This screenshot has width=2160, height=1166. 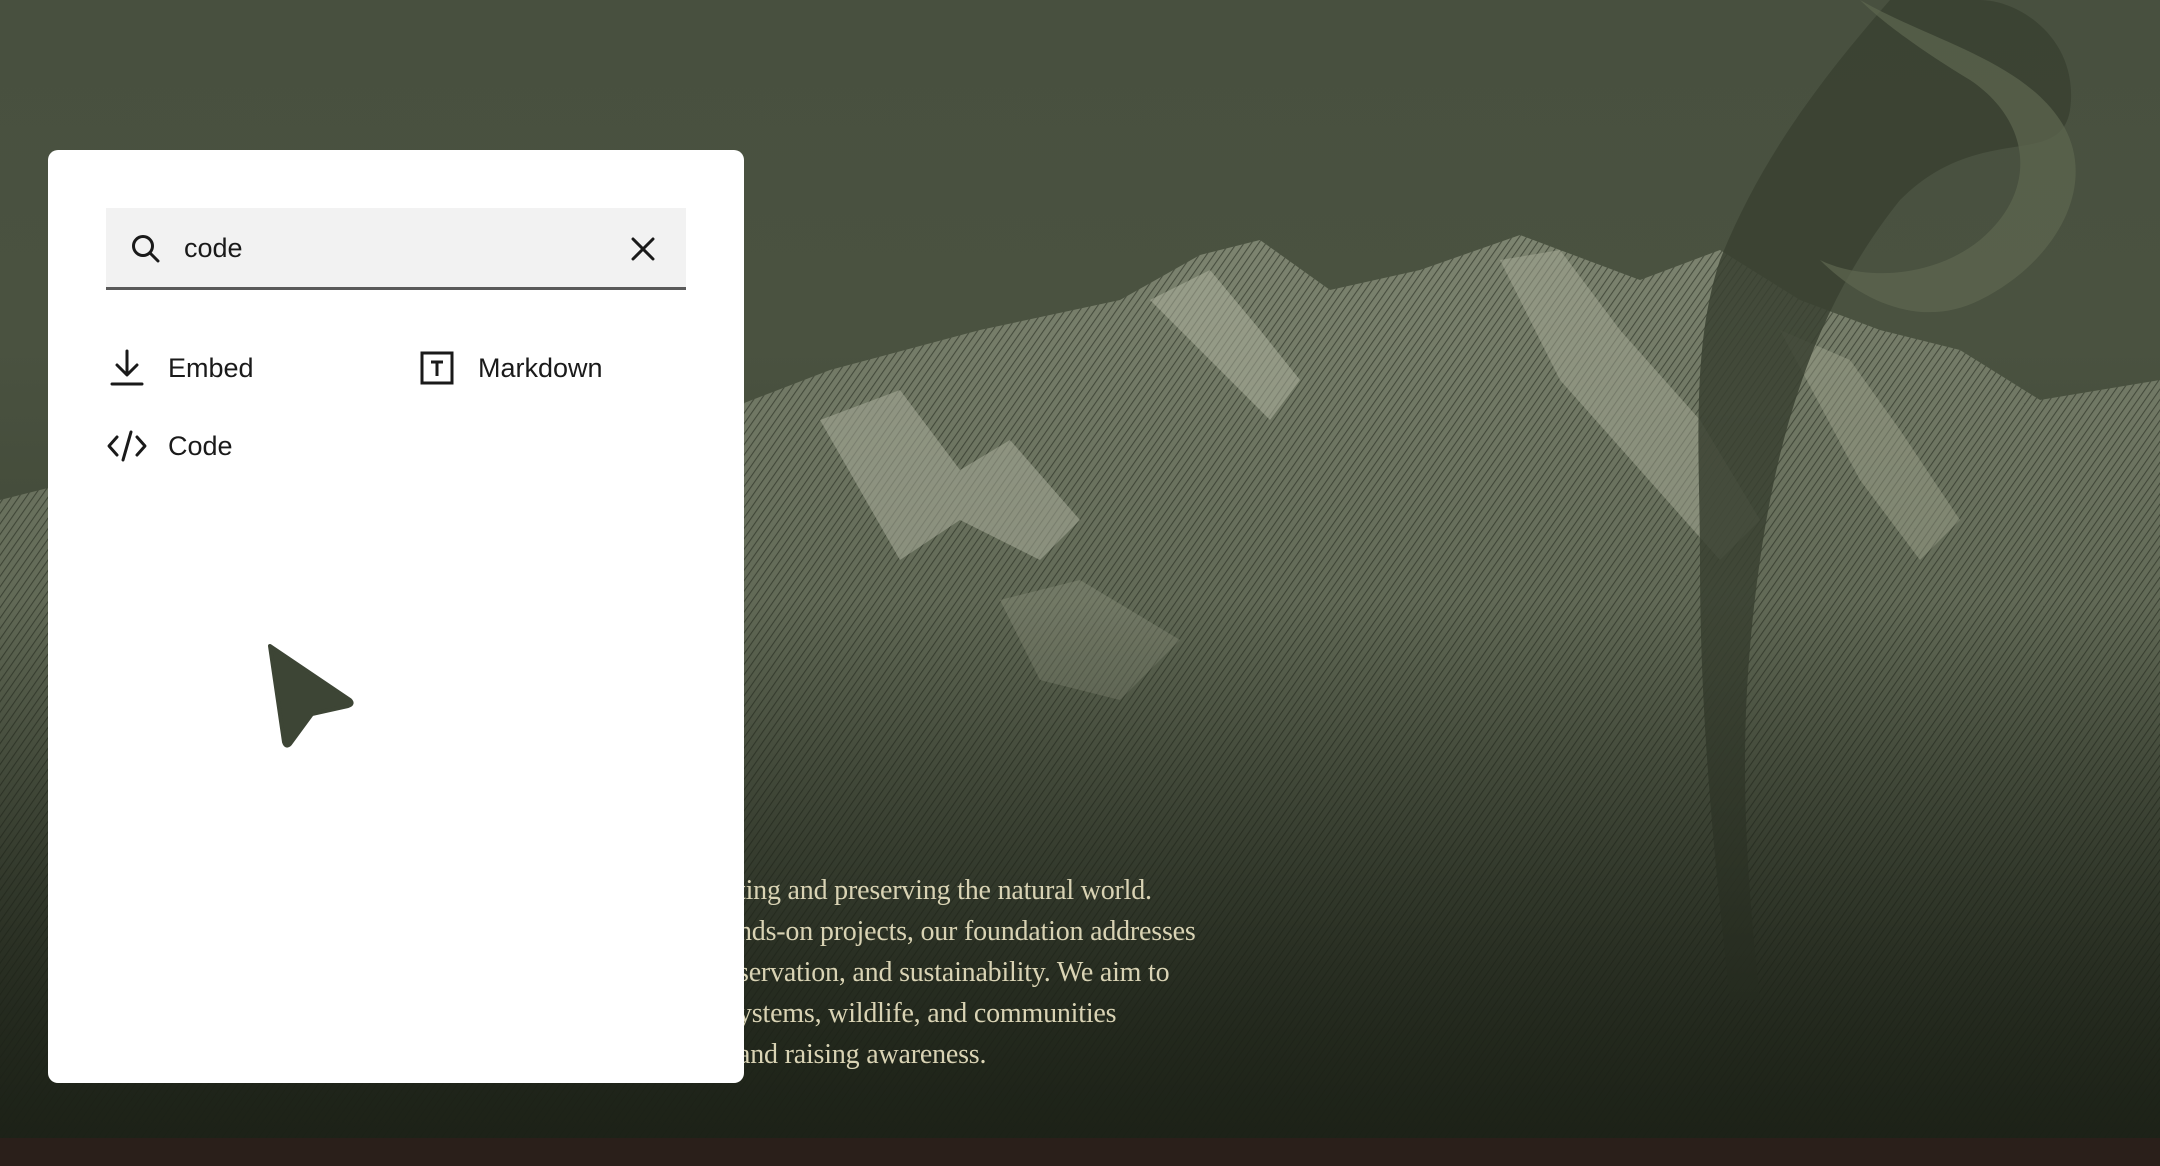 I want to click on bottom-bar, so click(x=1080, y=1152).